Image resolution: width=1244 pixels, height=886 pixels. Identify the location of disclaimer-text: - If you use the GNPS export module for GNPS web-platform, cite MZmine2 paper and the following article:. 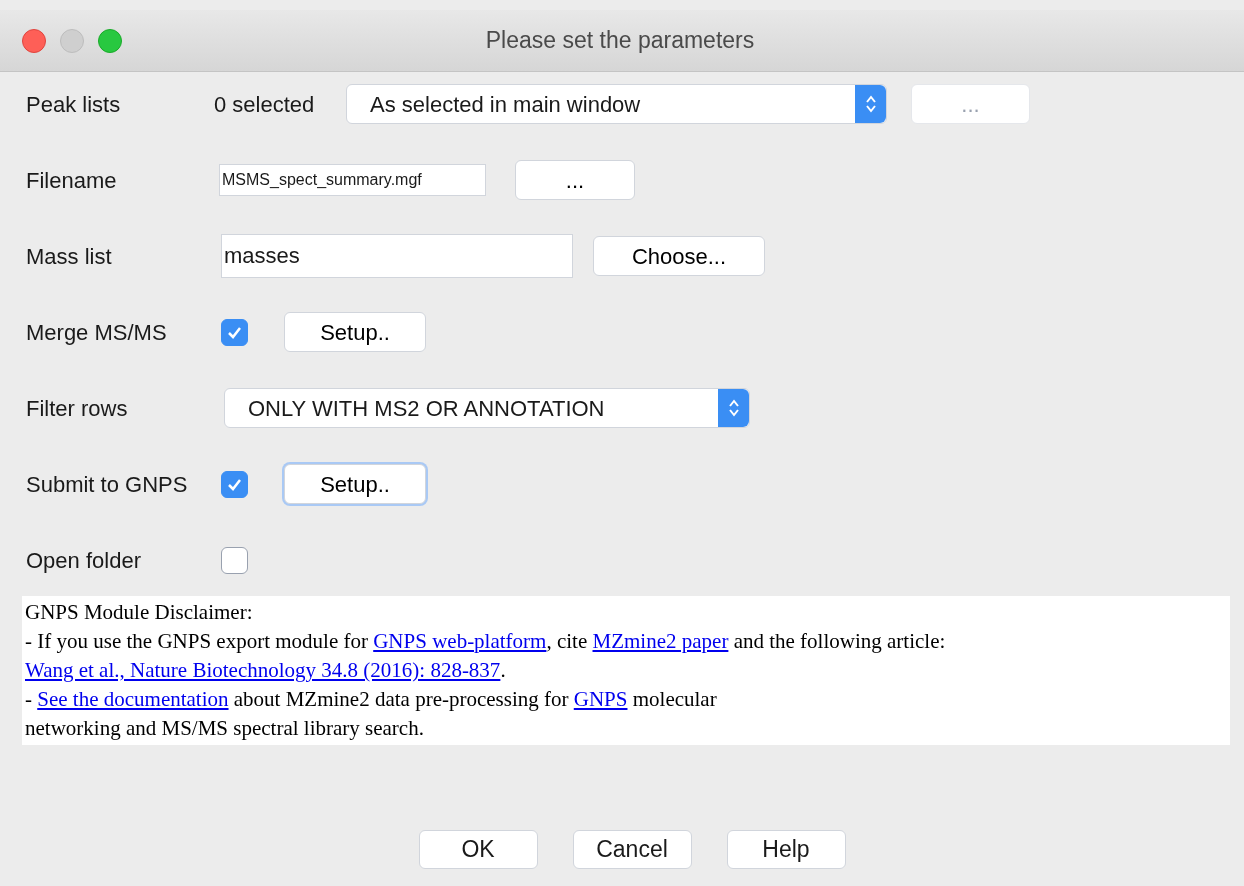
(486, 641).